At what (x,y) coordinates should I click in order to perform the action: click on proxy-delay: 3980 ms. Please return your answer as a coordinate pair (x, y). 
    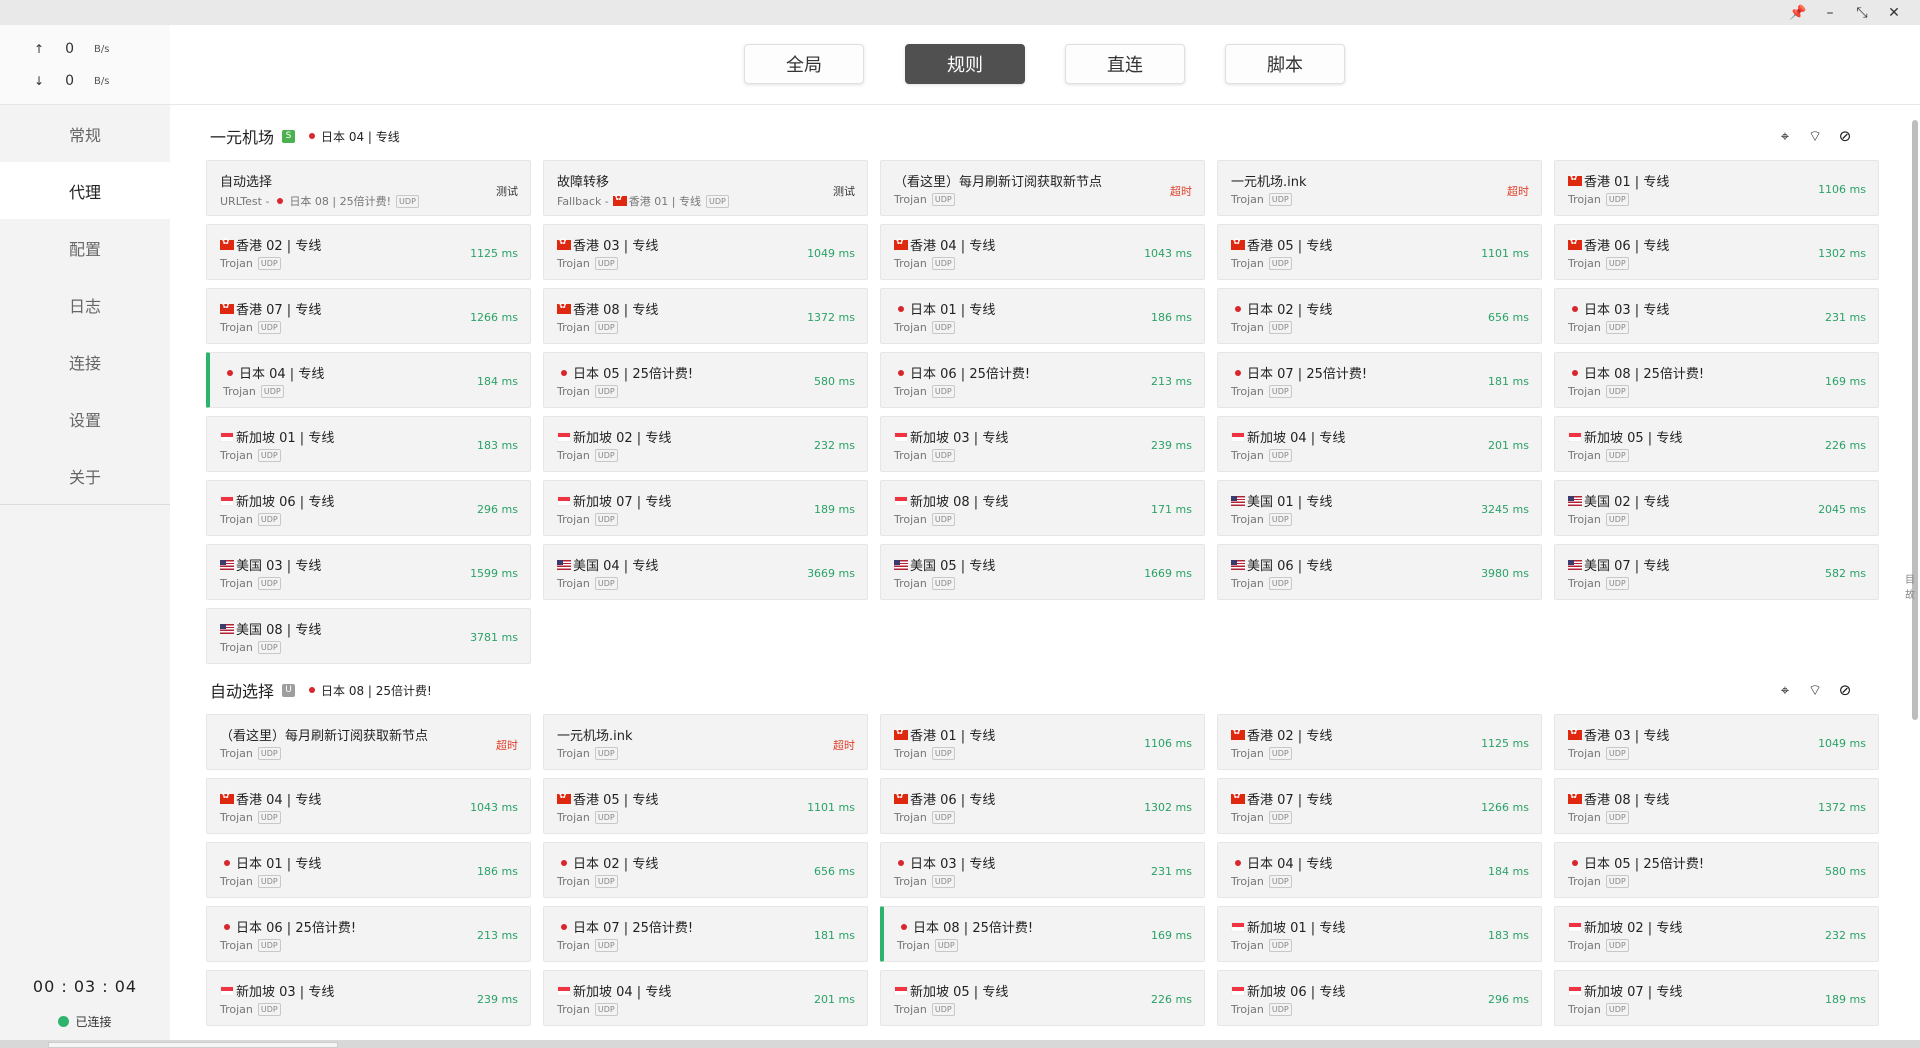
    Looking at the image, I should click on (1505, 573).